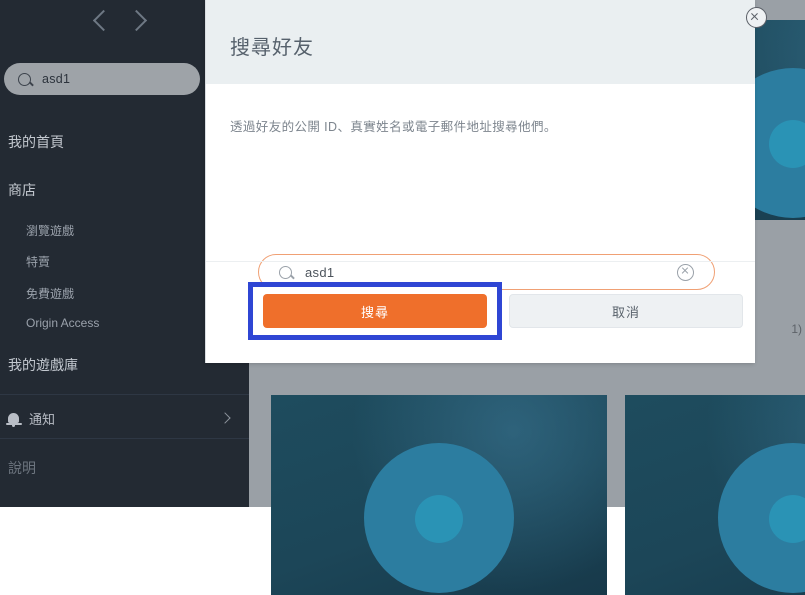  Describe the element at coordinates (42, 419) in the screenshot. I see `sidebar-item-label: 通知` at that location.